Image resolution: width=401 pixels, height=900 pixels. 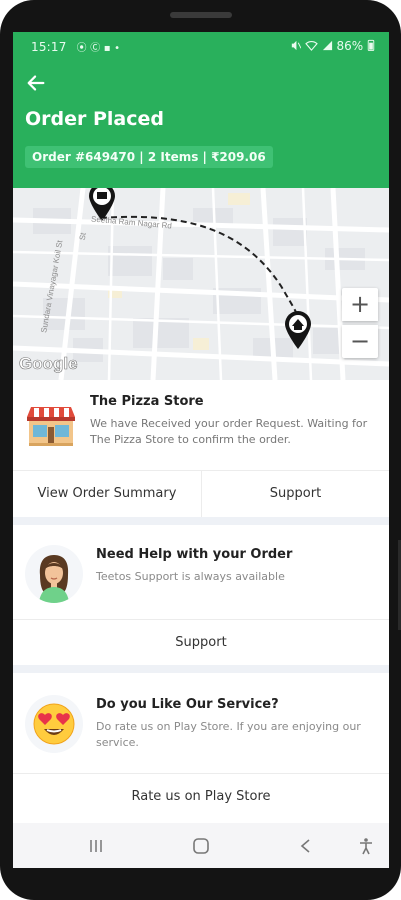 I want to click on service-title: Do you Like Our Service?, so click(x=187, y=704).